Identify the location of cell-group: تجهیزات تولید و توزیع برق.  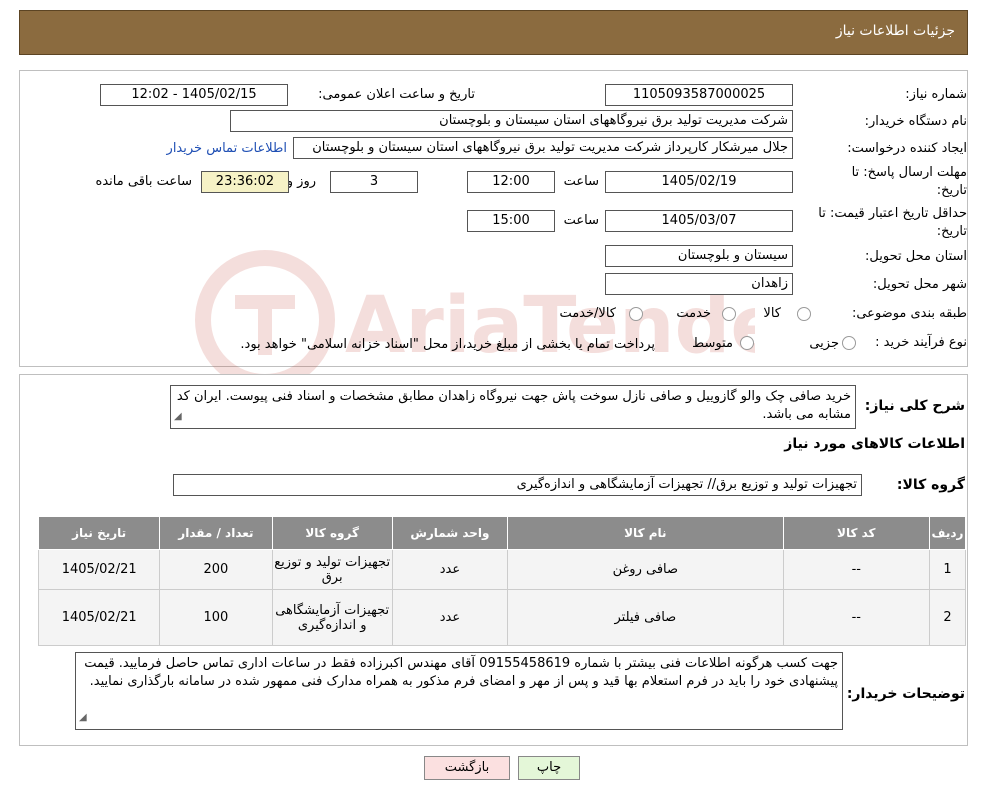
(332, 569).